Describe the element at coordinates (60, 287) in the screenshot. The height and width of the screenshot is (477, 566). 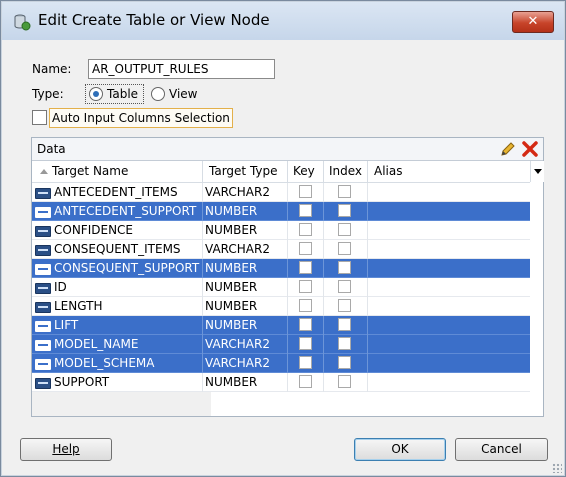
I see `target-name-text: ID` at that location.